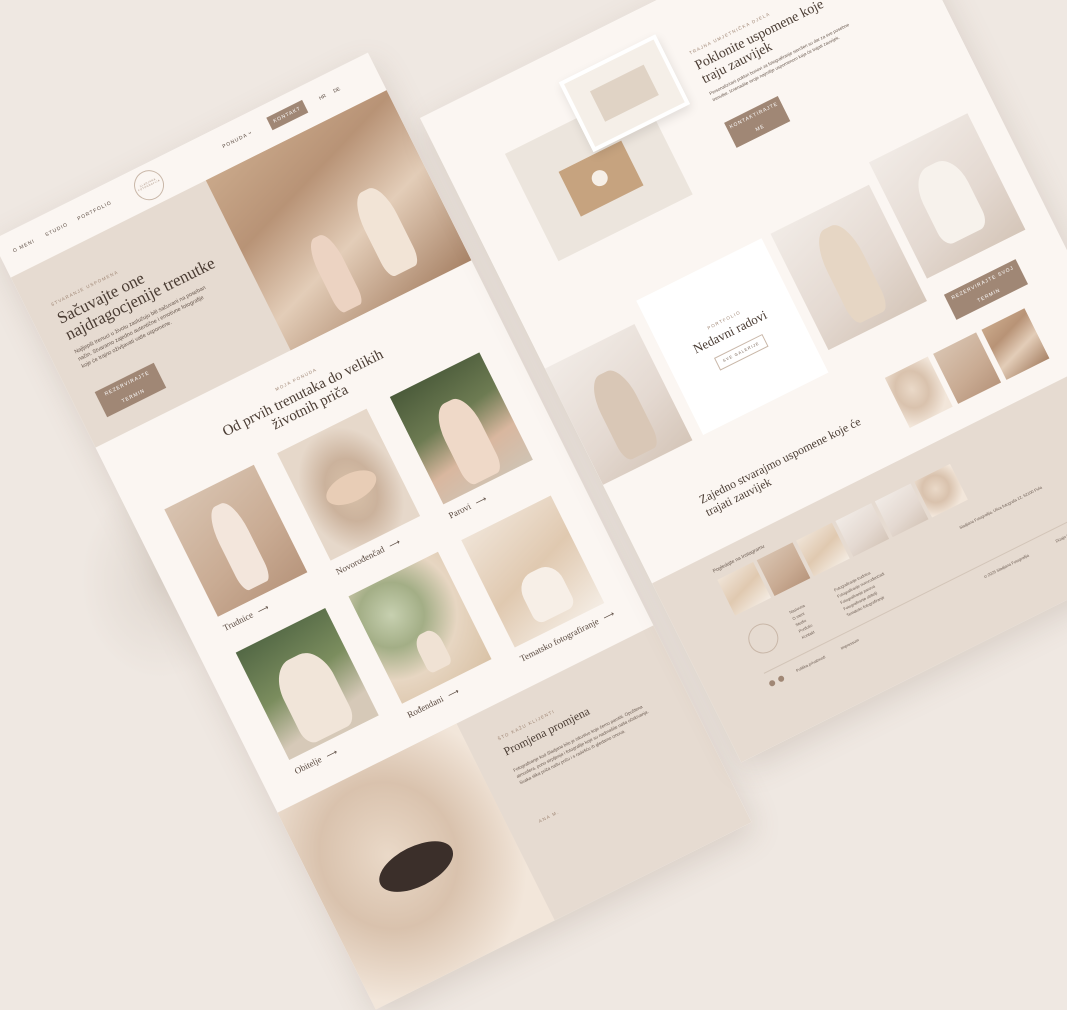 This screenshot has height=1010, width=1067. I want to click on toddler-figure, so click(432, 650).